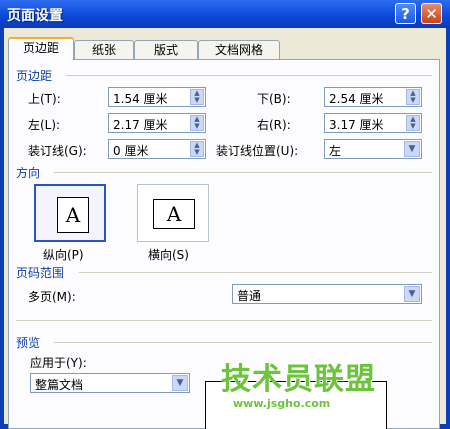 This screenshot has height=429, width=450. What do you see at coordinates (157, 149) in the screenshot?
I see `gutter-input: 0 厘米 ▲ ▼` at bounding box center [157, 149].